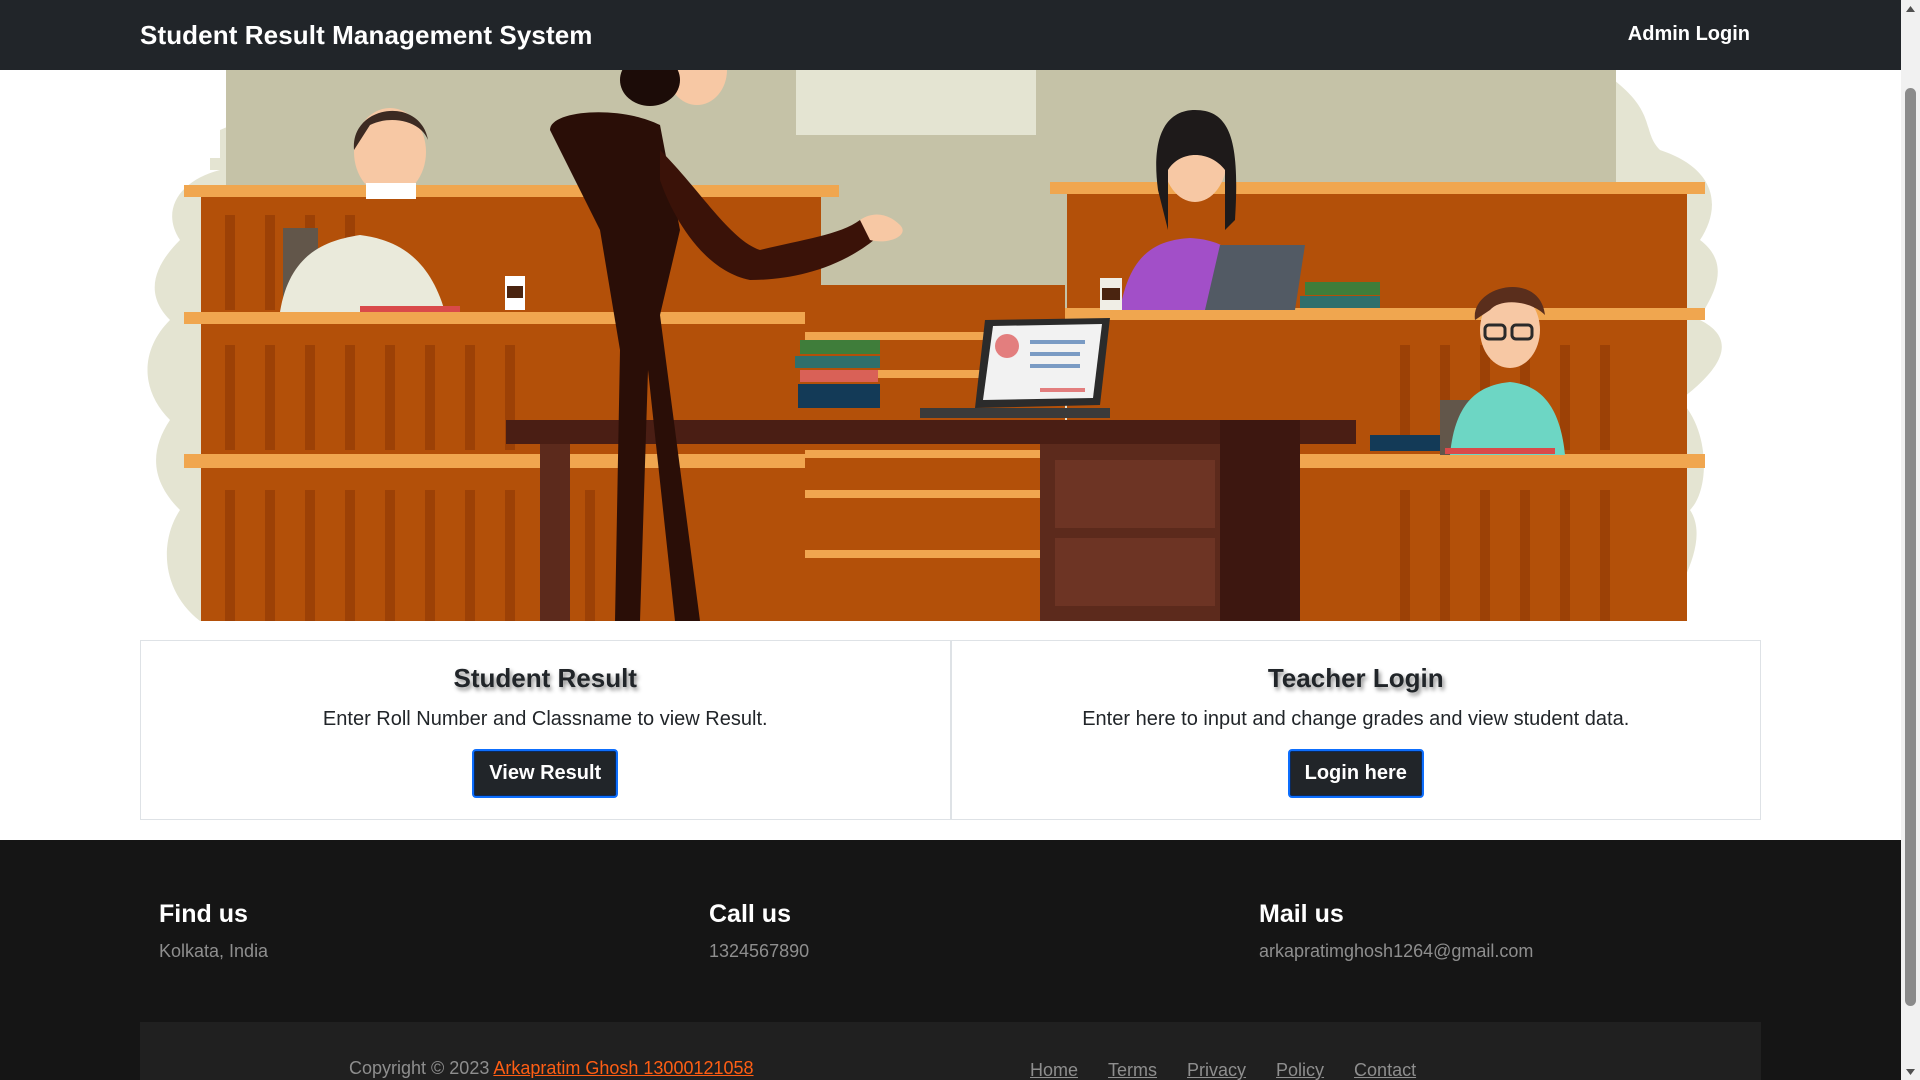 This screenshot has height=1080, width=1920. Describe the element at coordinates (623, 1068) in the screenshot. I see `author-link: Arkapratim Ghosh 13000121058` at that location.